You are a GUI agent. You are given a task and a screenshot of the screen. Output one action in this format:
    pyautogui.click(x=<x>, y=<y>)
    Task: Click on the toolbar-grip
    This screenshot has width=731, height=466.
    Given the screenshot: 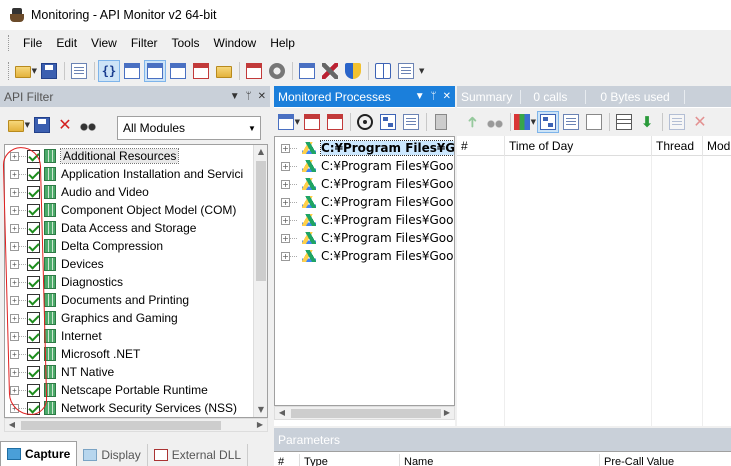 What is the action you would take?
    pyautogui.click(x=10, y=71)
    